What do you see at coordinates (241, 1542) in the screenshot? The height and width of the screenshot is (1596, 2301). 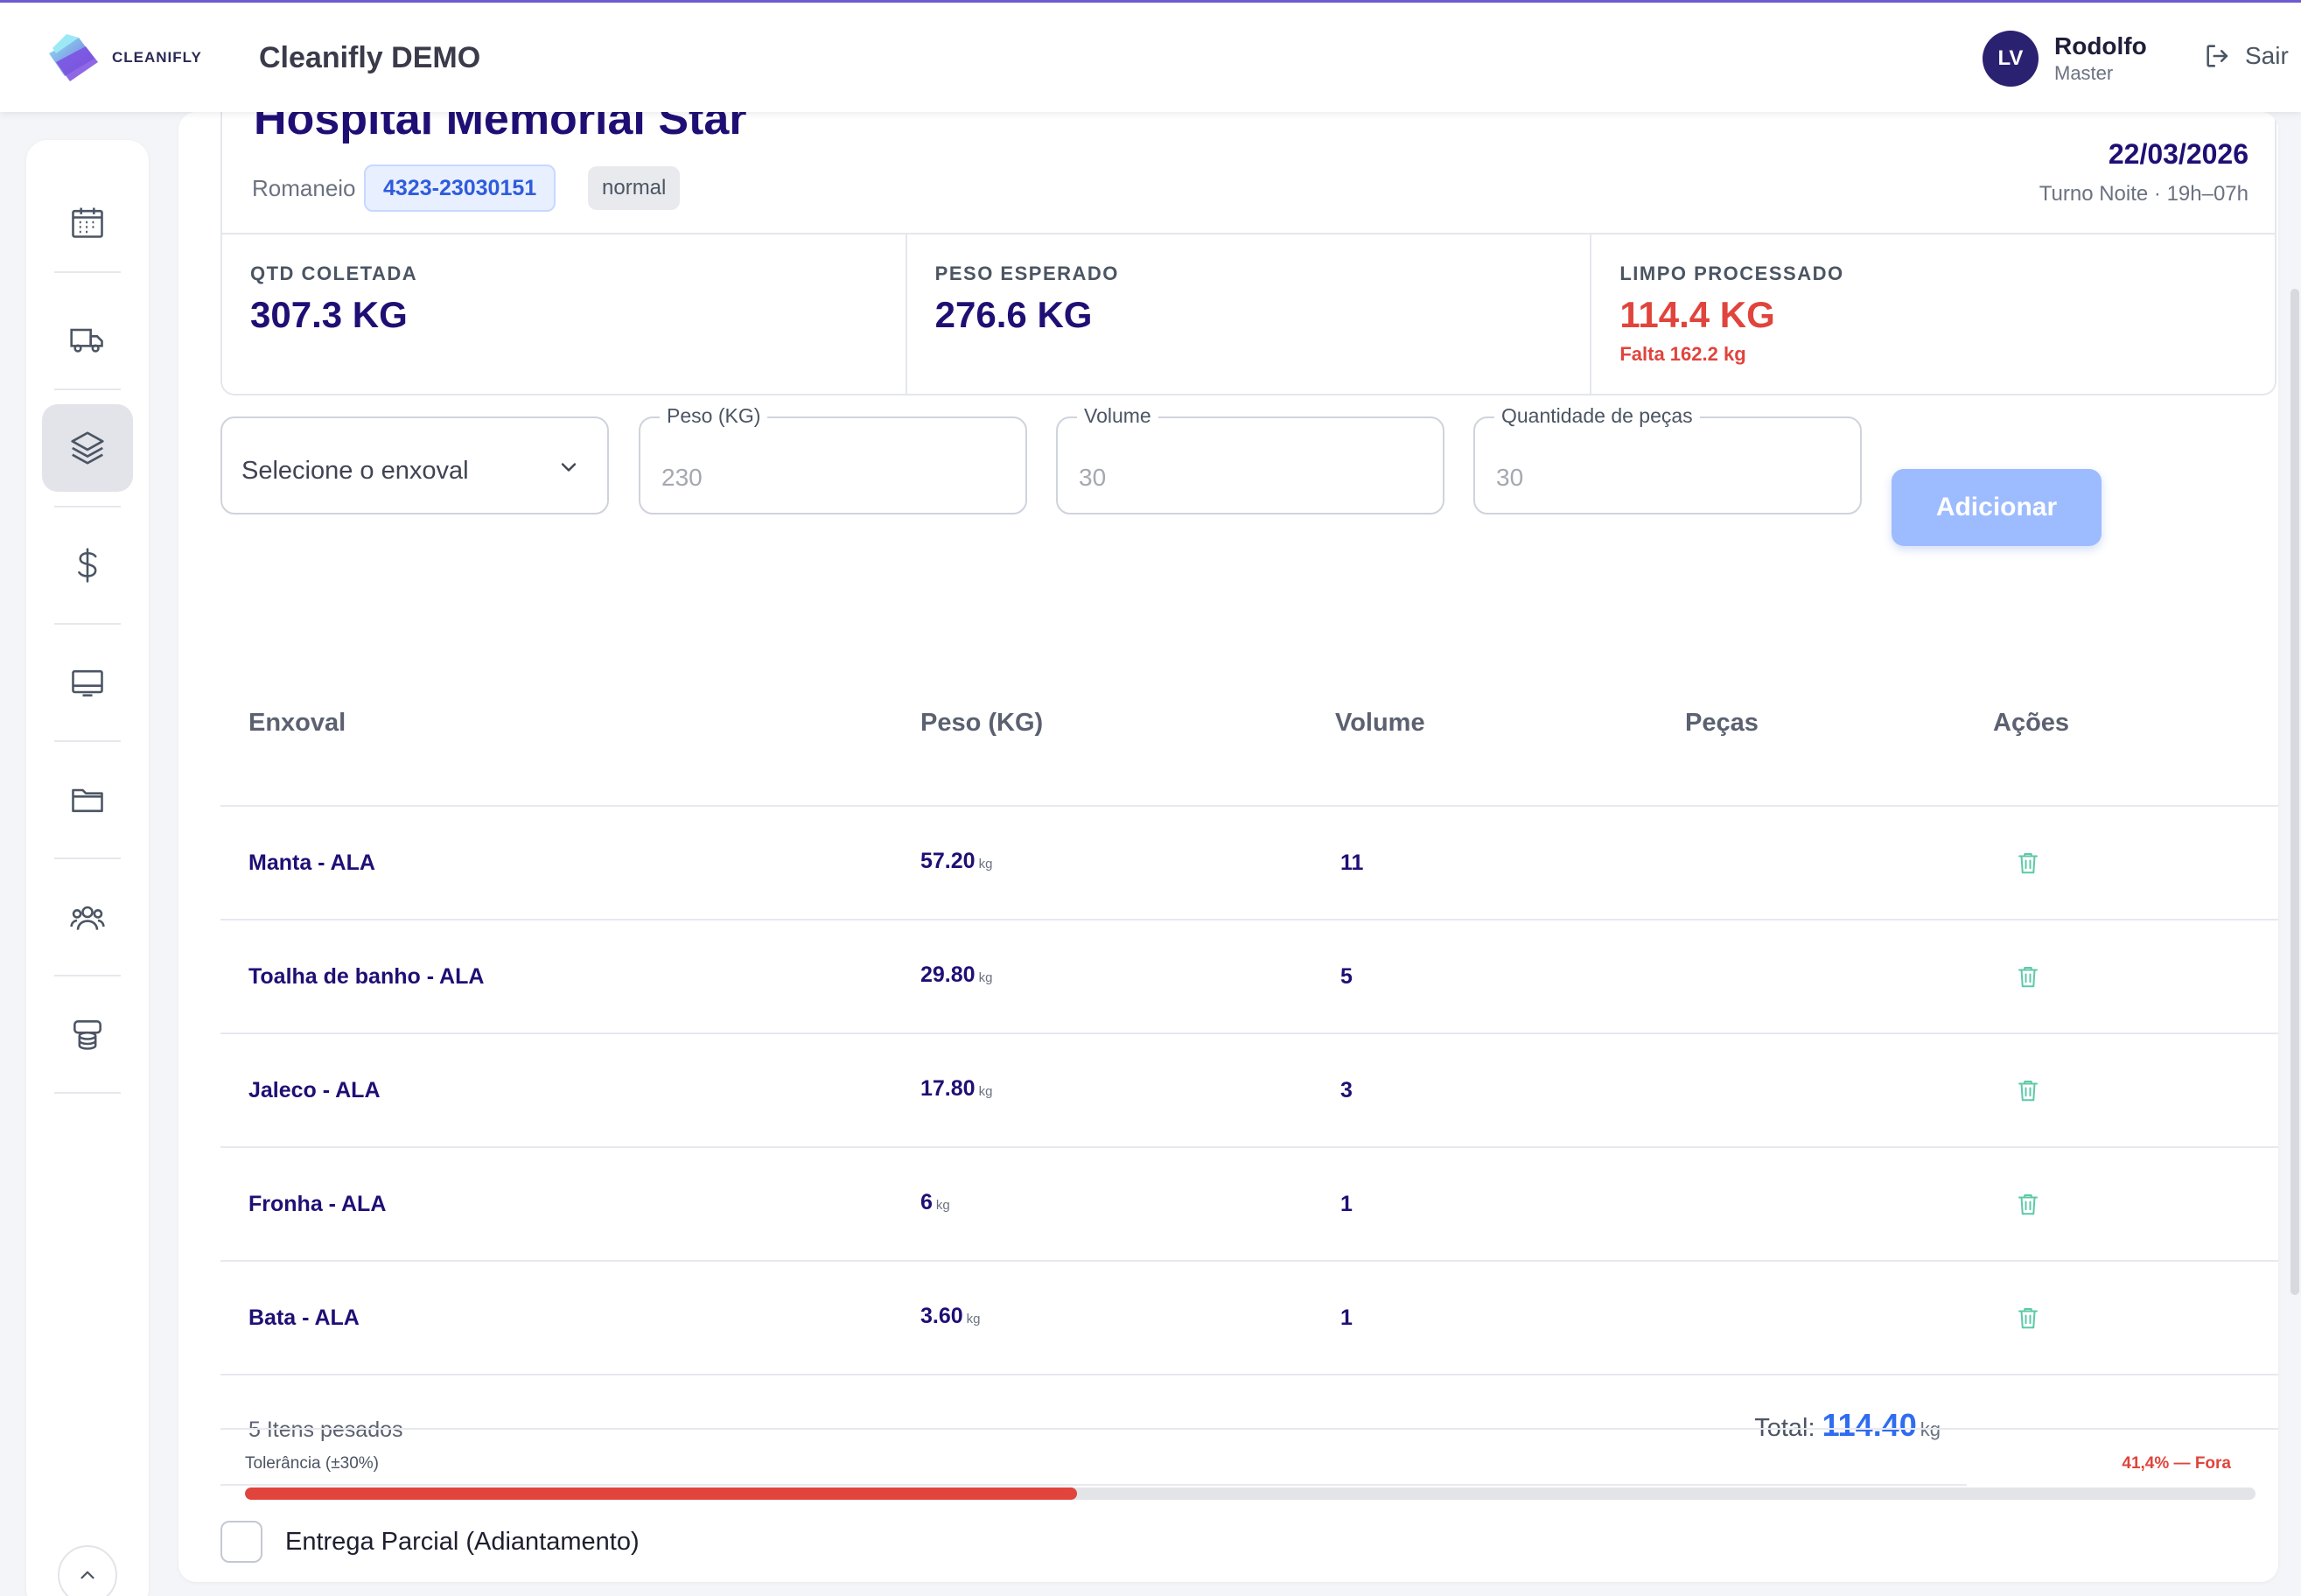 I see `partial-delivery-checkbox` at bounding box center [241, 1542].